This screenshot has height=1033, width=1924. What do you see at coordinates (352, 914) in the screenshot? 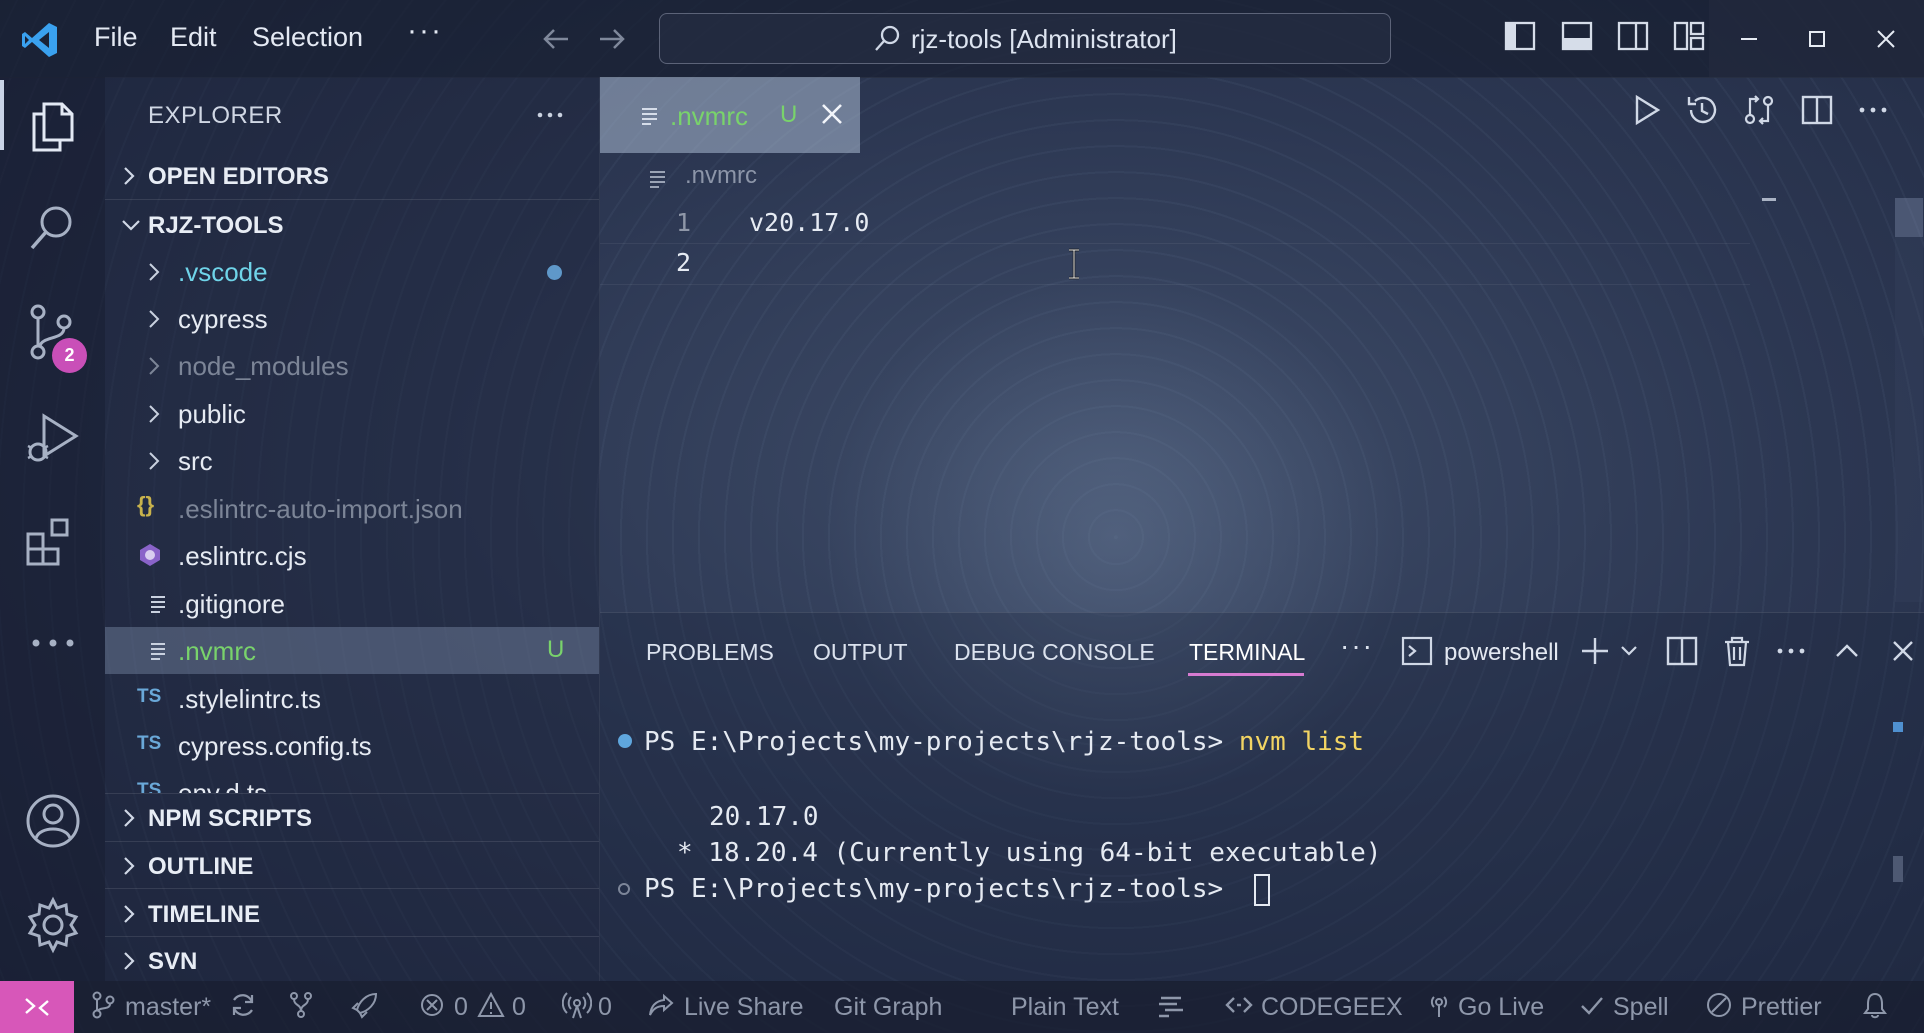
I see `section-timeline: TIMELINE` at bounding box center [352, 914].